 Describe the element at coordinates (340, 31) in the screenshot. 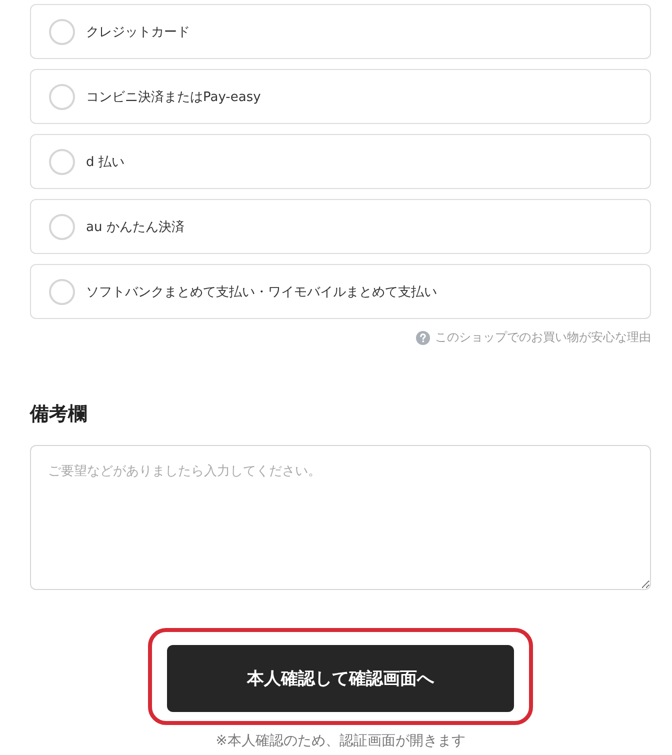

I see `payment-option: クレジットカード` at that location.